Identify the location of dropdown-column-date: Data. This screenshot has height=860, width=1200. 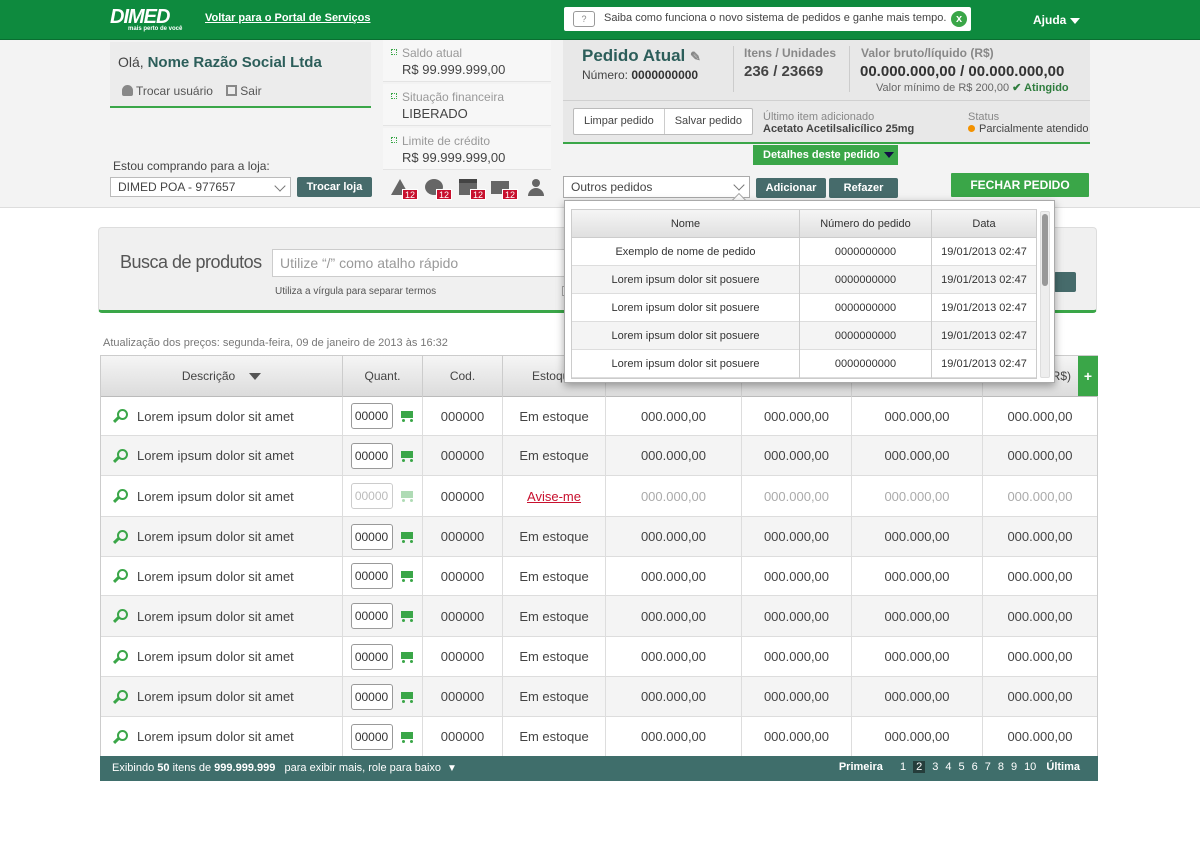
(984, 224).